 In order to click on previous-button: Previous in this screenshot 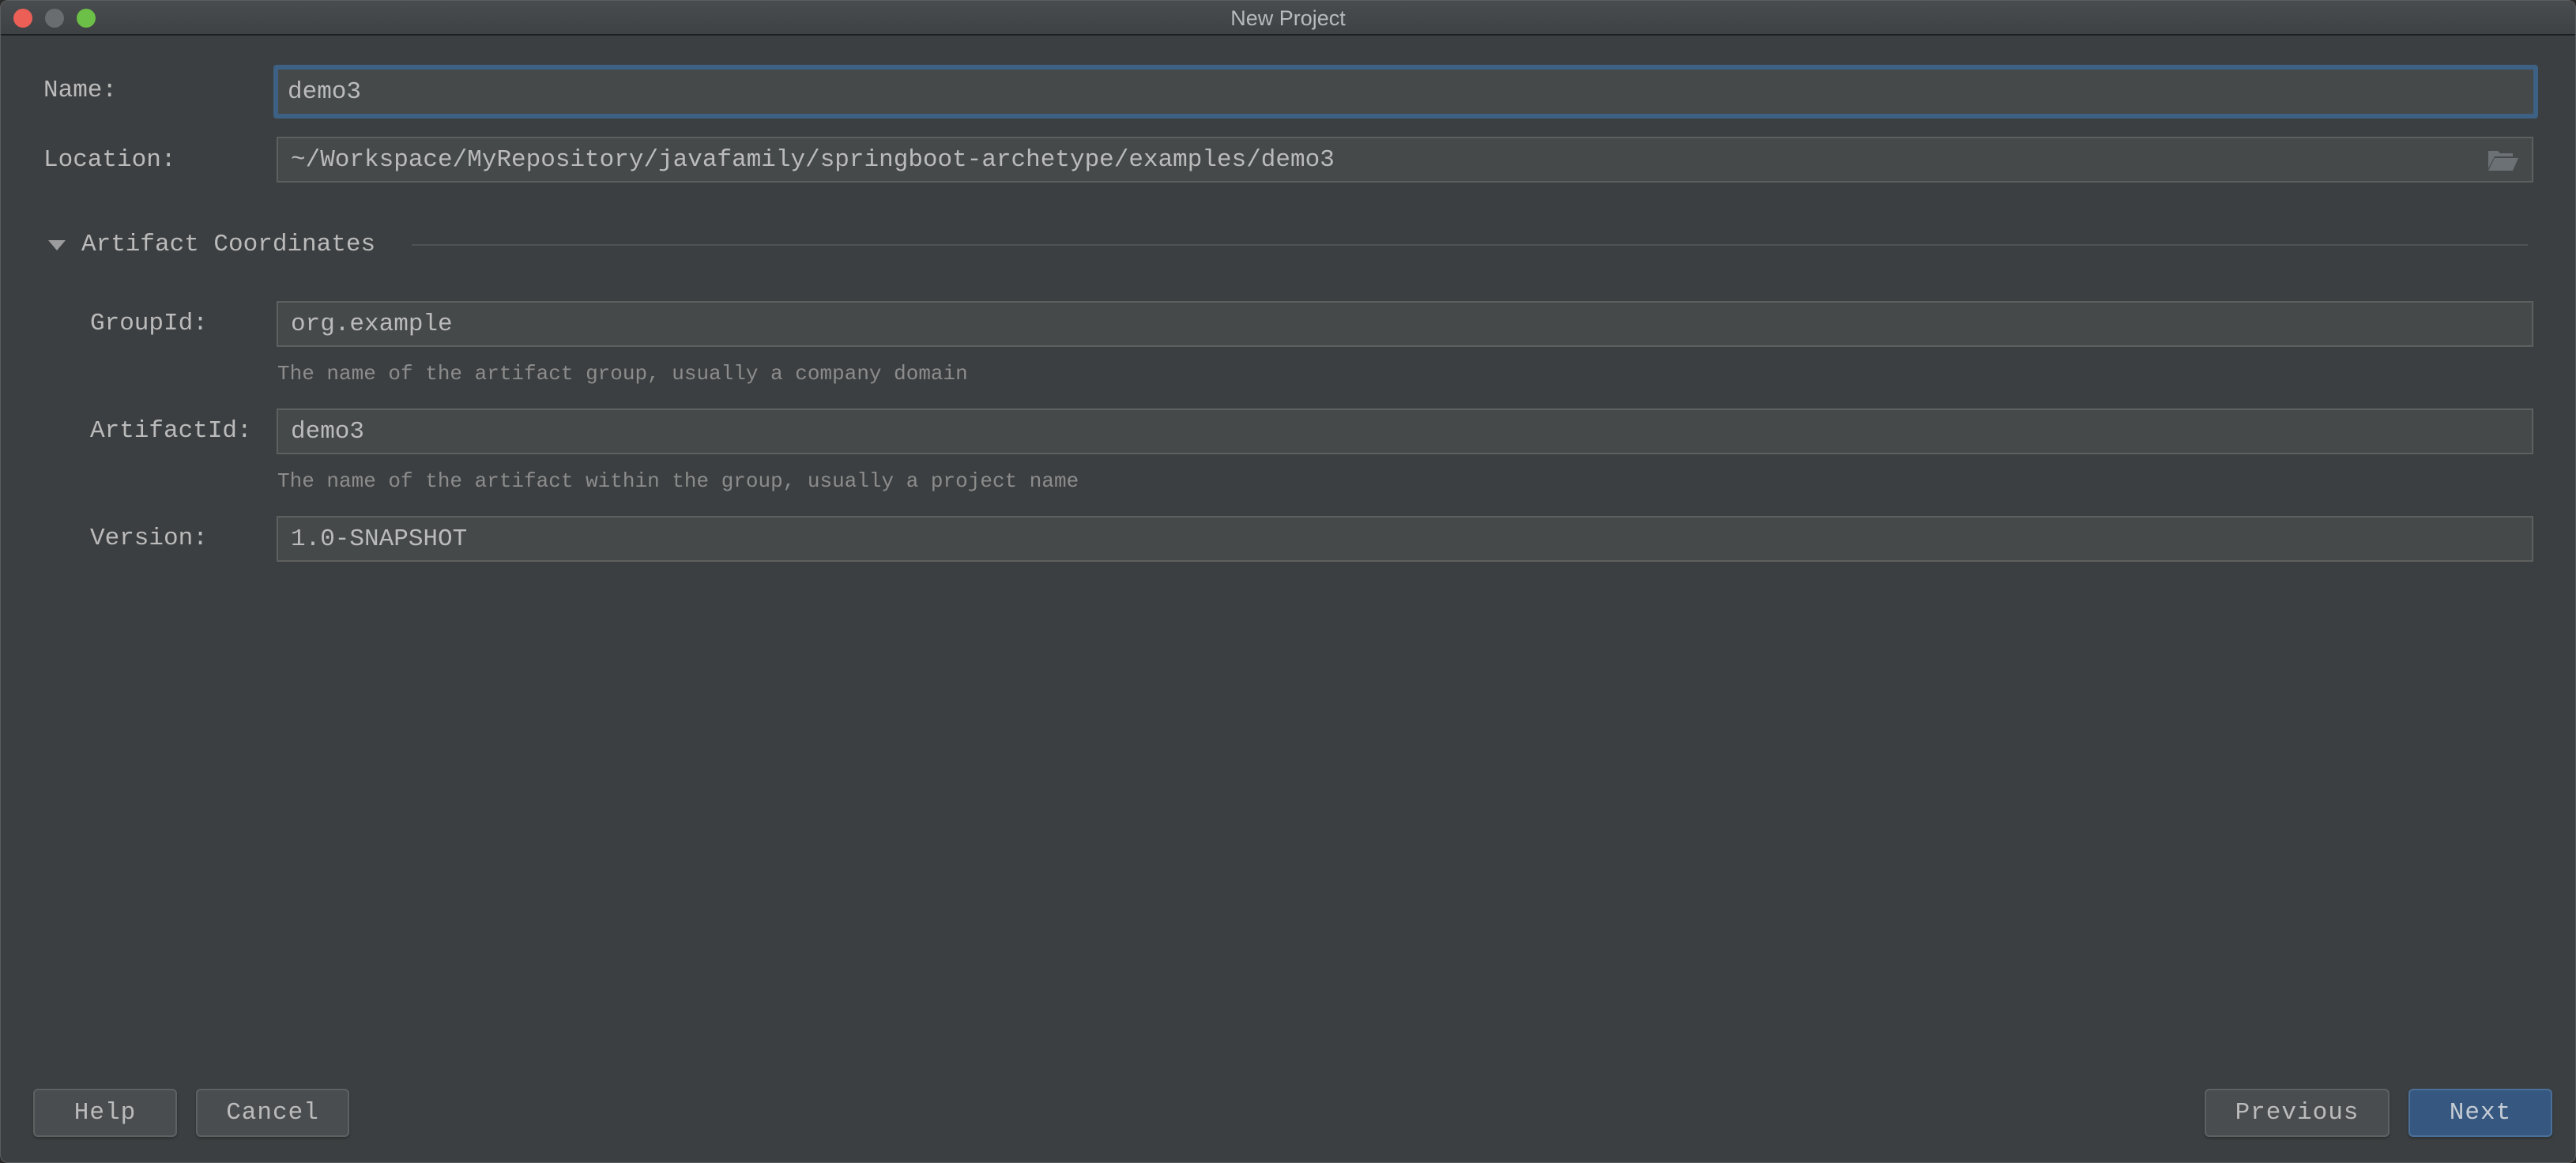, I will do `click(2297, 1113)`.